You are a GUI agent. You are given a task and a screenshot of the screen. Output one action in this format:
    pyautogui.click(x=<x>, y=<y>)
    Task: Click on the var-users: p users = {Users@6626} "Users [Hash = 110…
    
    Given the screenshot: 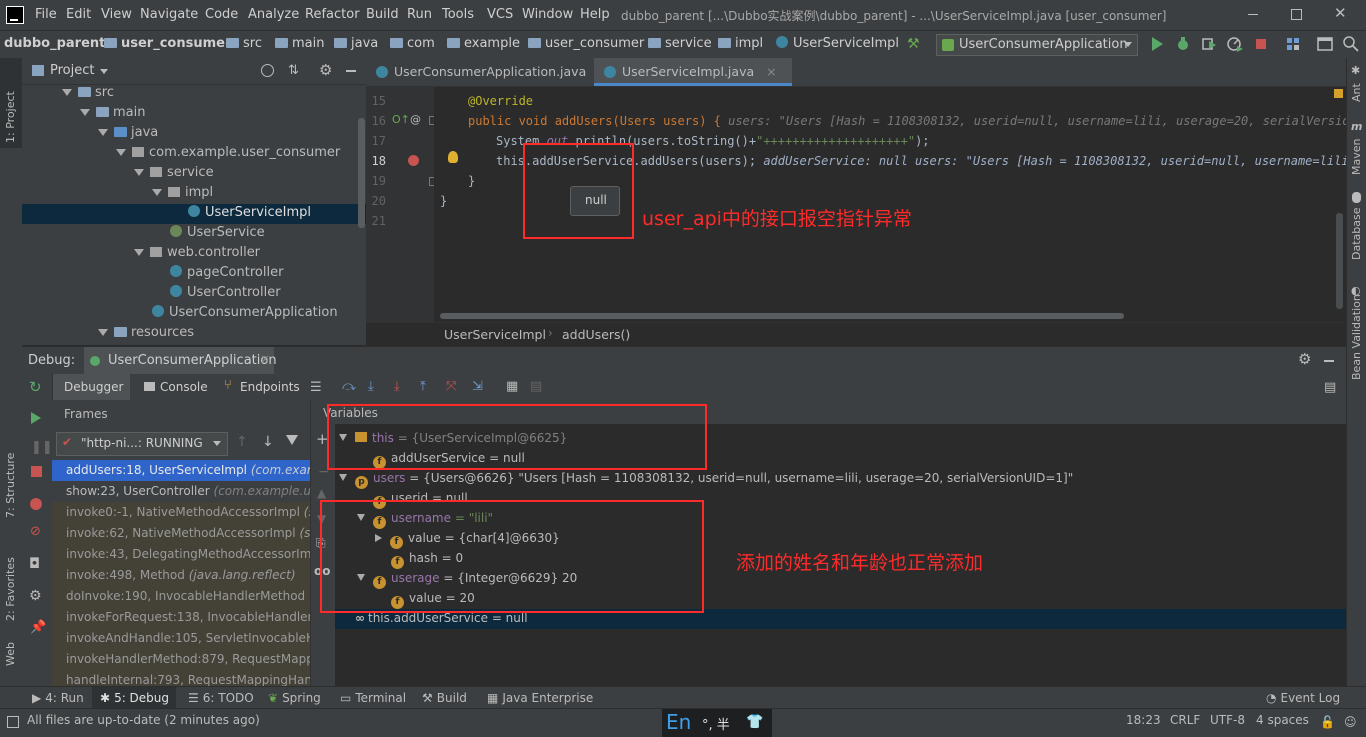 What is the action you would take?
    pyautogui.click(x=706, y=480)
    